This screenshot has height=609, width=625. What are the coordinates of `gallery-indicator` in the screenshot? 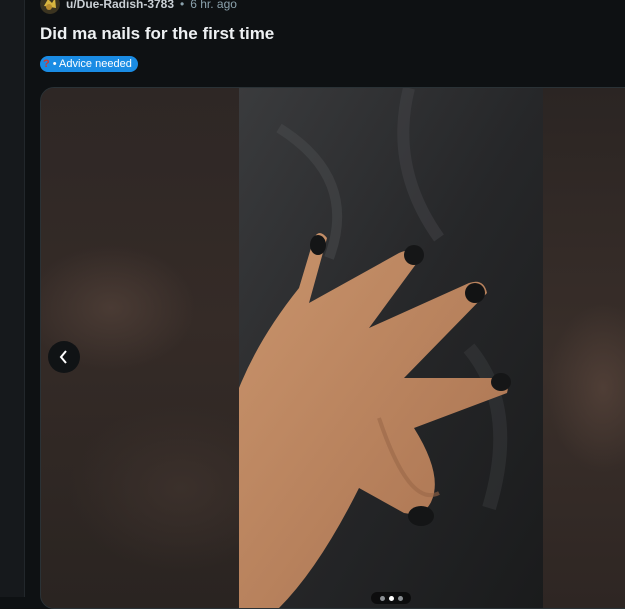 It's located at (391, 598).